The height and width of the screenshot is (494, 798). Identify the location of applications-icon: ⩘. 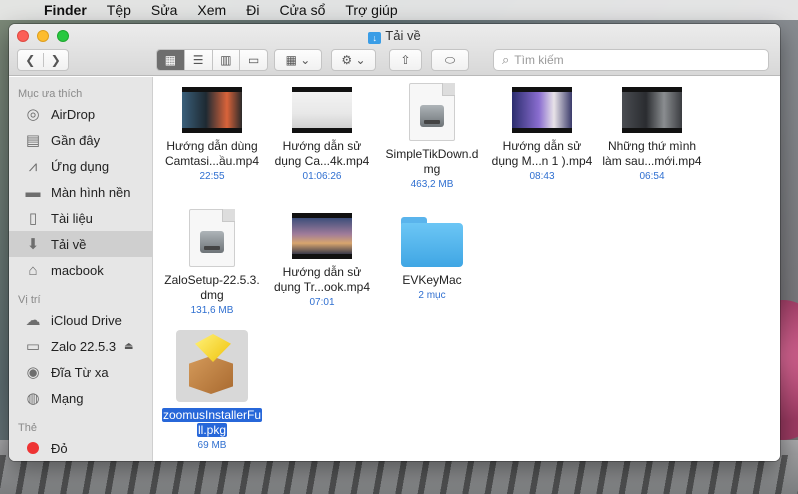
(33, 166).